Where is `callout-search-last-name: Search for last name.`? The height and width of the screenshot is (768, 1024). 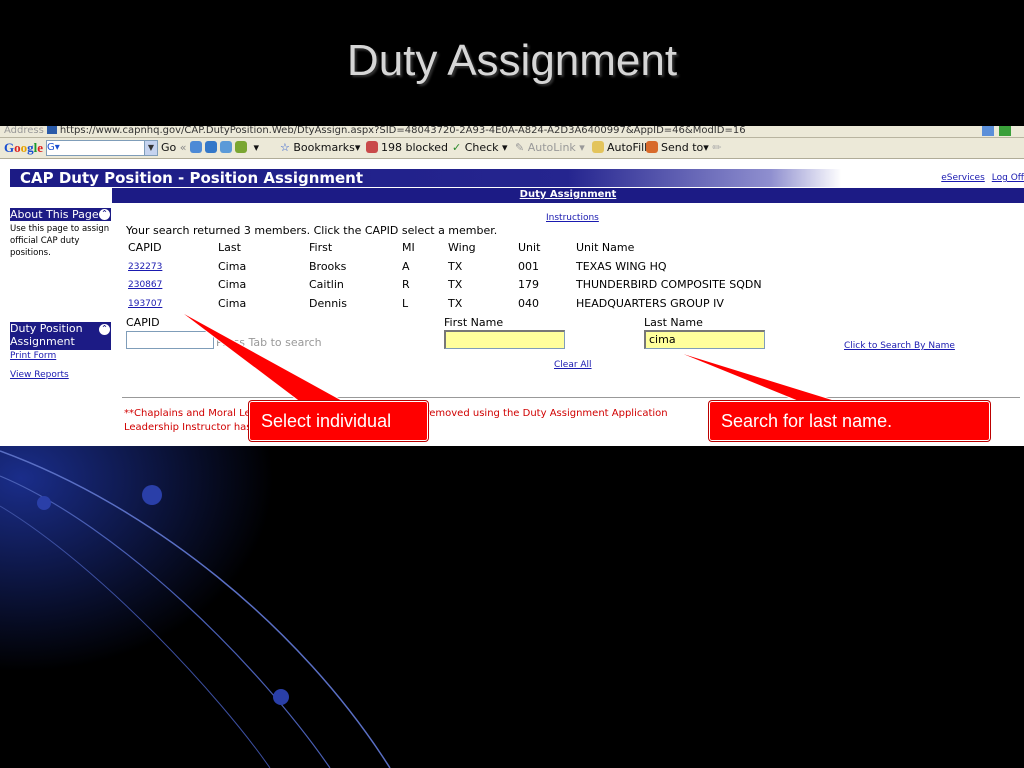
callout-search-last-name: Search for last name. is located at coordinates (849, 421).